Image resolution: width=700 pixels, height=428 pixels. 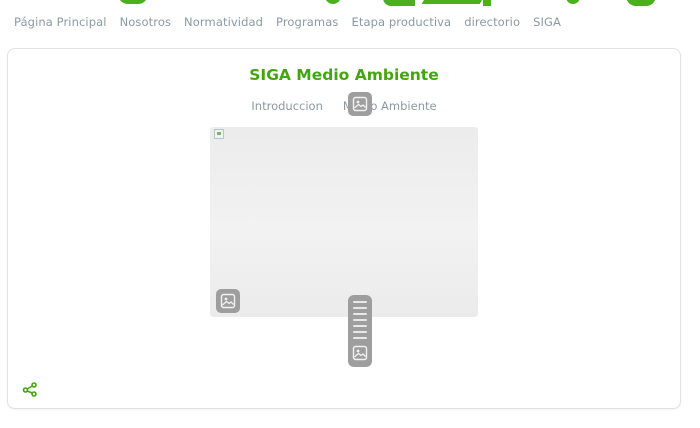 I want to click on tab-bar: Introduccion Medio Ambiente, so click(x=344, y=106).